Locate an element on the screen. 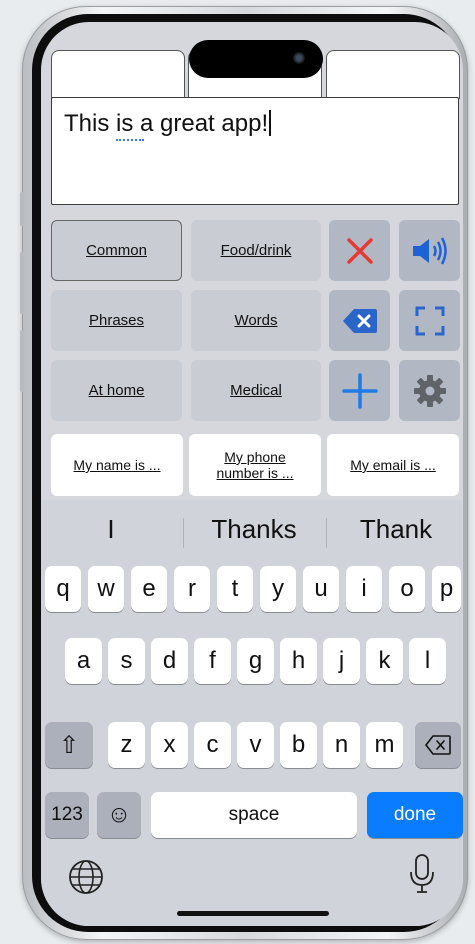 This screenshot has width=475, height=944. numbers-key: 123 is located at coordinates (67, 815).